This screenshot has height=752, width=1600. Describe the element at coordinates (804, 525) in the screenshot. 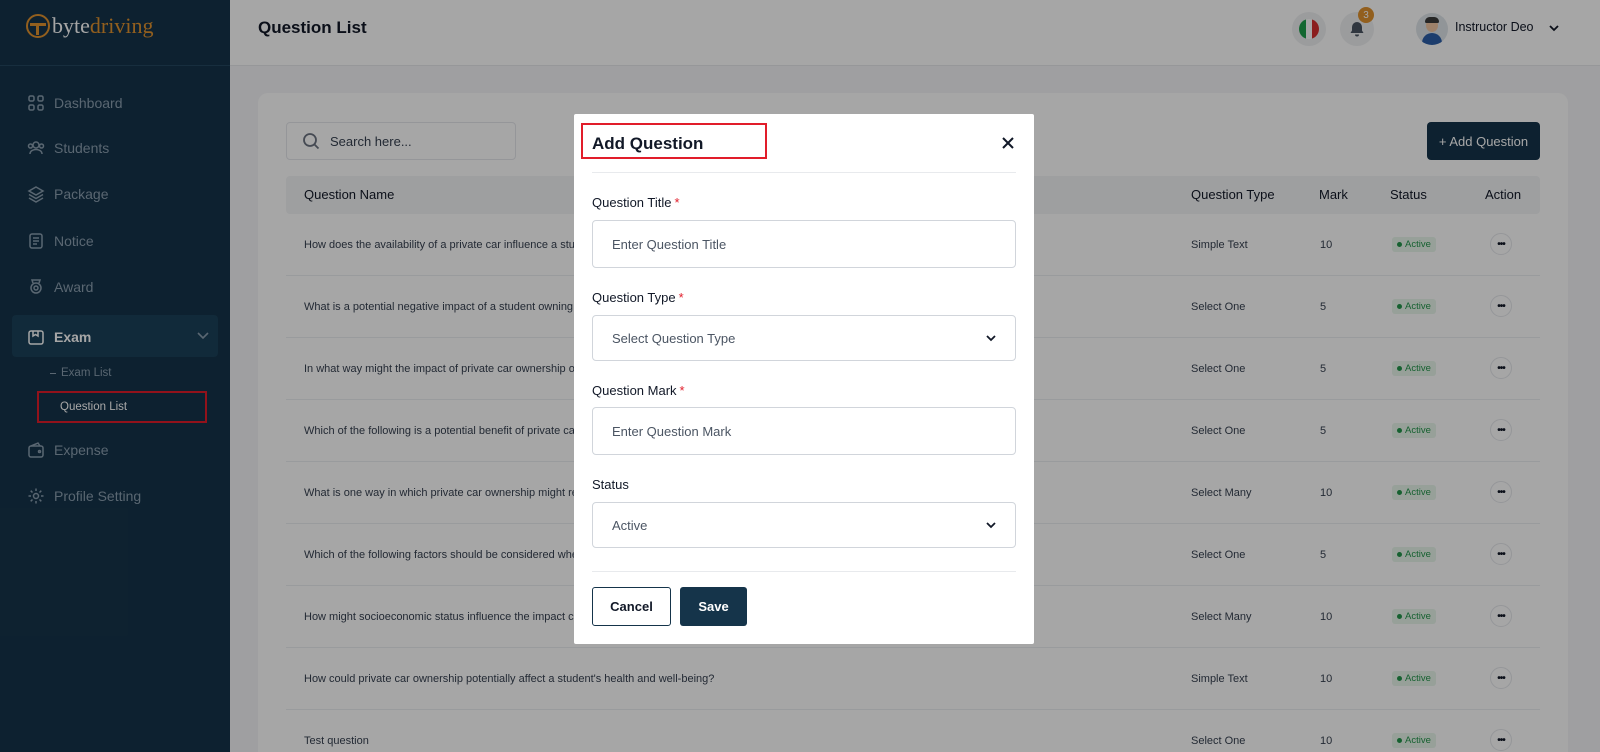

I see `status-select: Active` at that location.